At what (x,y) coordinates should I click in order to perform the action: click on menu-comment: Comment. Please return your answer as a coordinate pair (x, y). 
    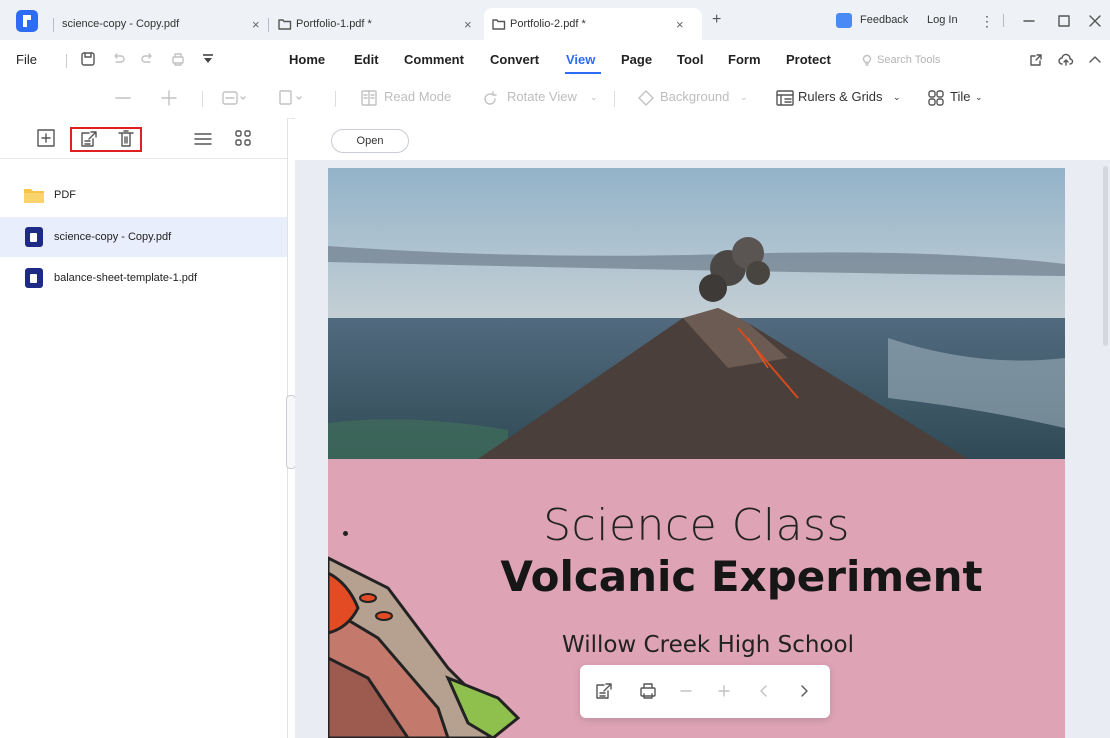
    Looking at the image, I should click on (434, 59).